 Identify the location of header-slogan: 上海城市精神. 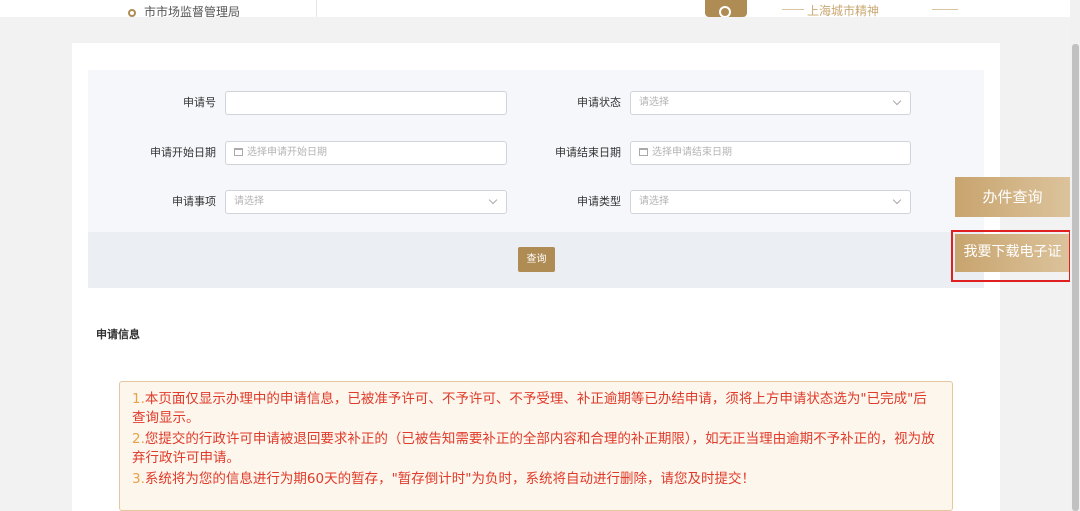
(843, 10).